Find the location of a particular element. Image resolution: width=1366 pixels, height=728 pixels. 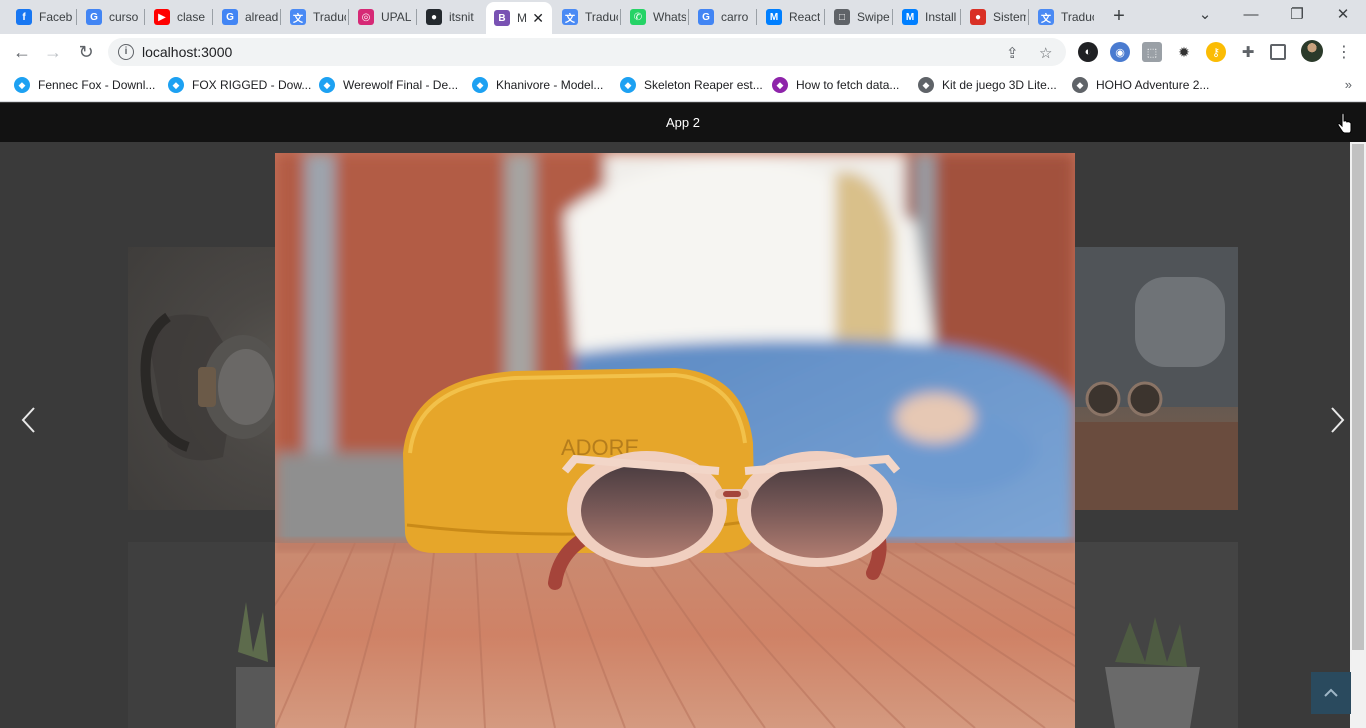

menu-toggle-icon is located at coordinates (1344, 123).